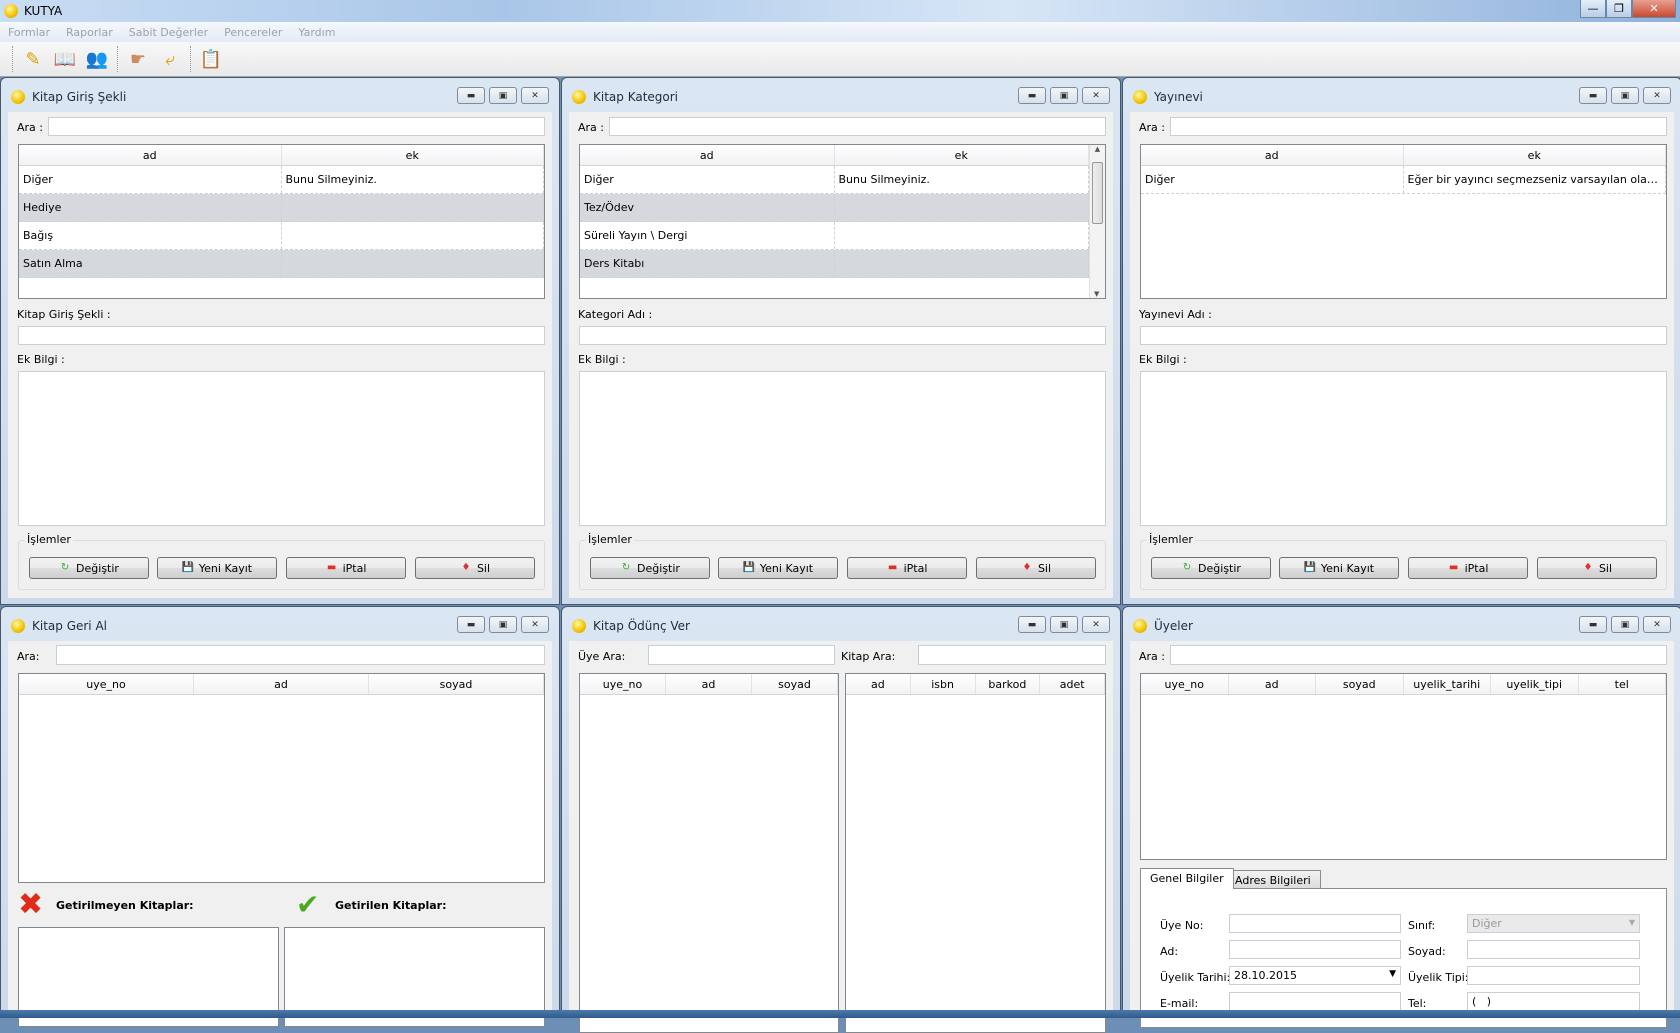 The height and width of the screenshot is (1033, 1680). What do you see at coordinates (834, 236) in the screenshot?
I see `table-row: Süreli Yayın \ Dergi` at bounding box center [834, 236].